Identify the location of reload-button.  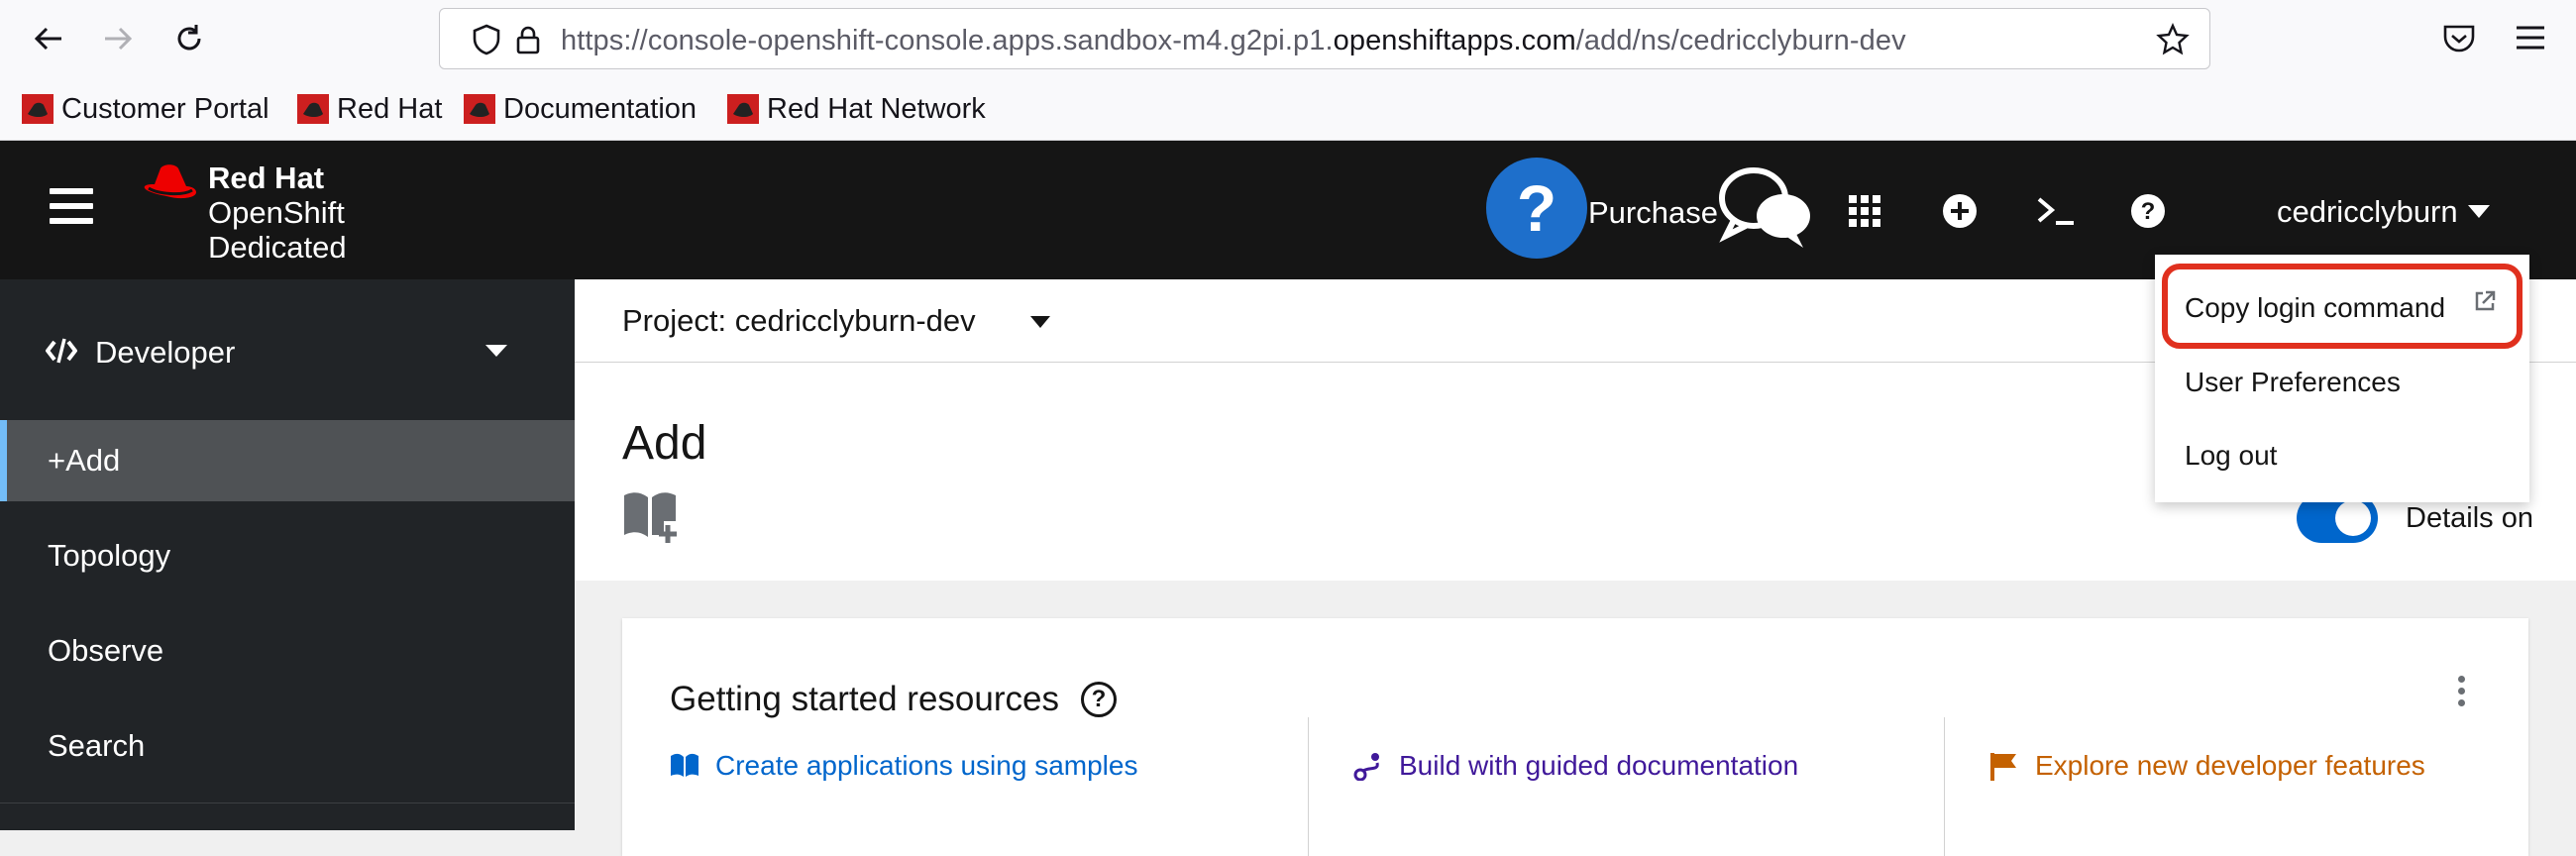
(189, 38).